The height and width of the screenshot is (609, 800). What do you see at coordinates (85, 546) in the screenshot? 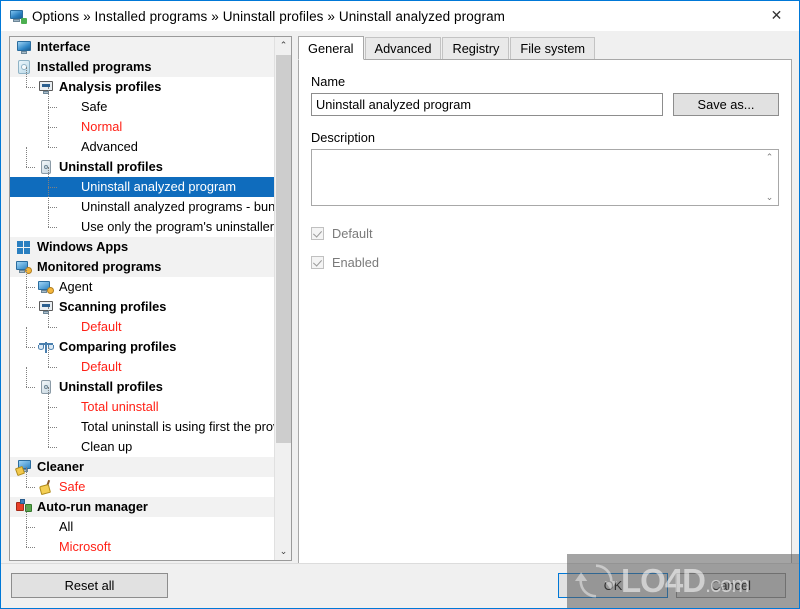
I see `tree-item-label: Microsoft` at bounding box center [85, 546].